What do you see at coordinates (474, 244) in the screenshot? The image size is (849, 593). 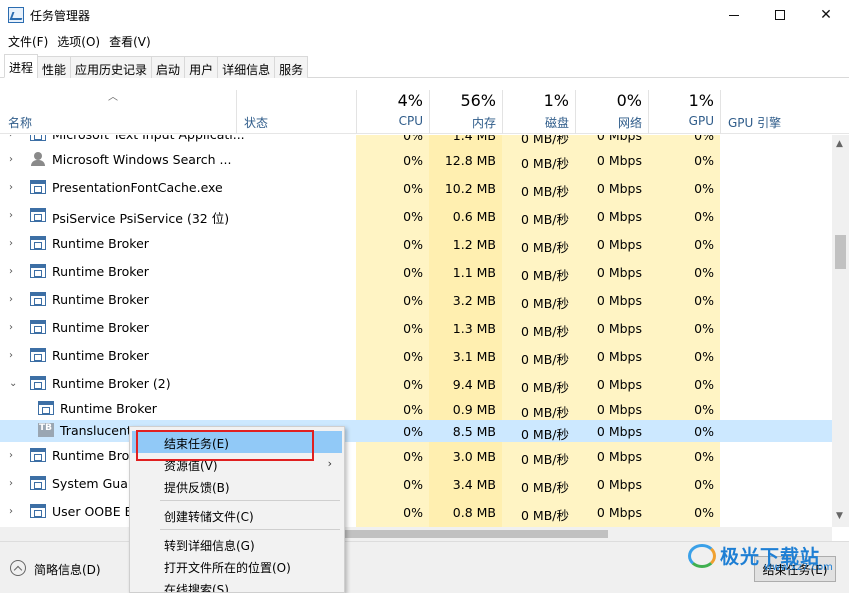 I see `memory-cell: 1.2 MB` at bounding box center [474, 244].